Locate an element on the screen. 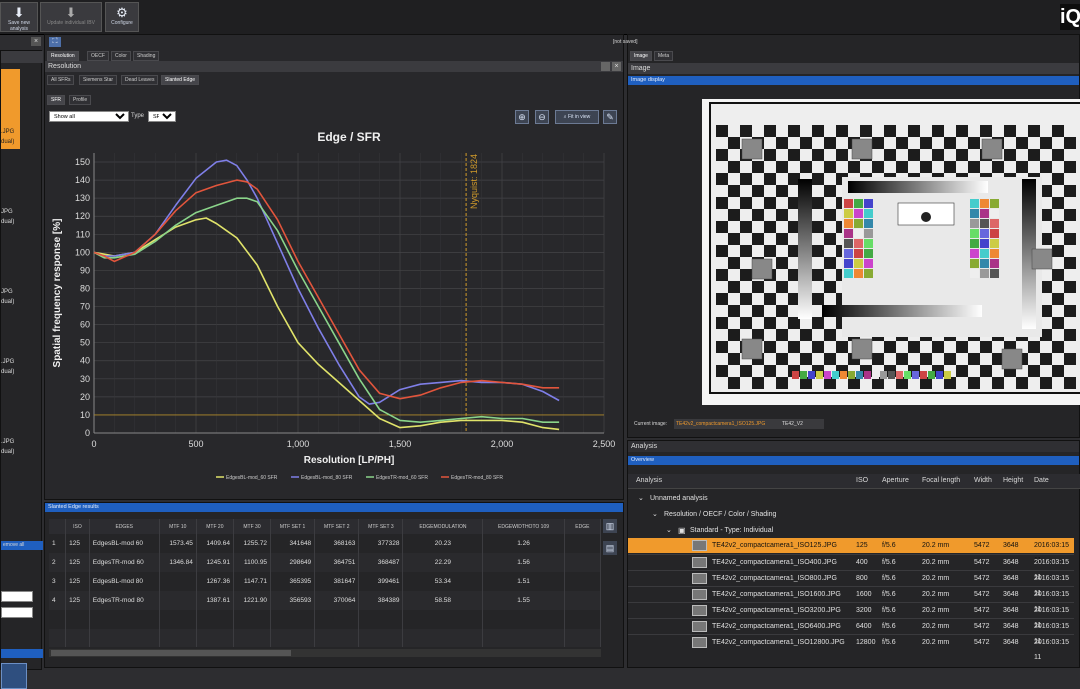 This screenshot has height=689, width=1080. results-col-header: MTF SET 2 is located at coordinates (337, 526).